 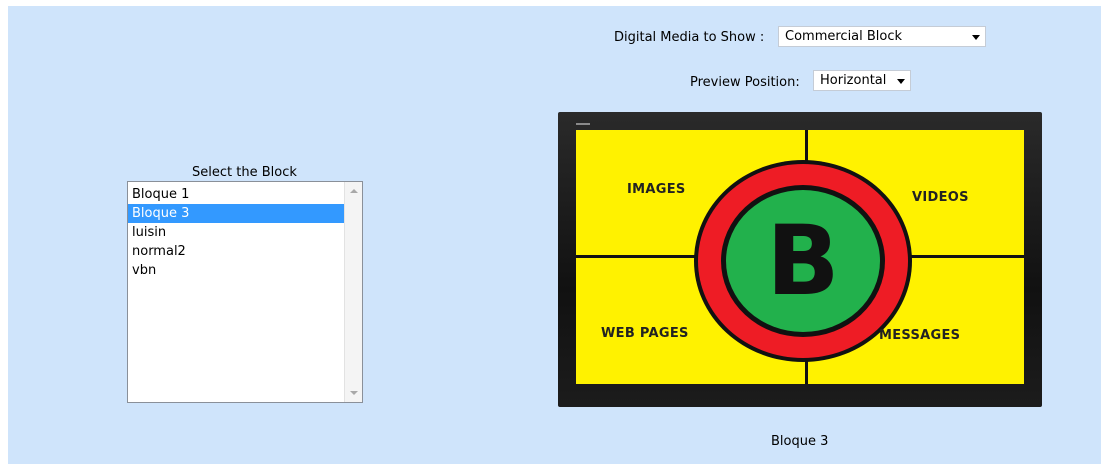 I want to click on preview-position-value: Horizontal, so click(x=853, y=80).